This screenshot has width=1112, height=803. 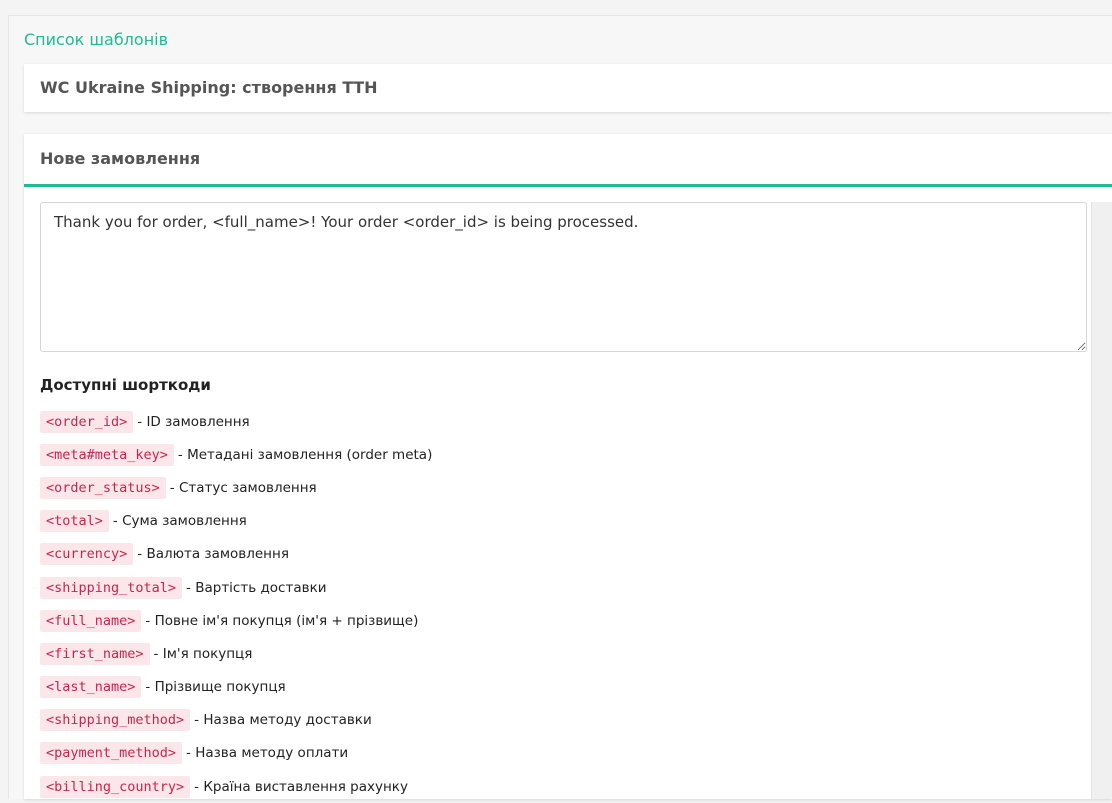 What do you see at coordinates (120, 158) in the screenshot?
I see `section-title: Нове замовлення` at bounding box center [120, 158].